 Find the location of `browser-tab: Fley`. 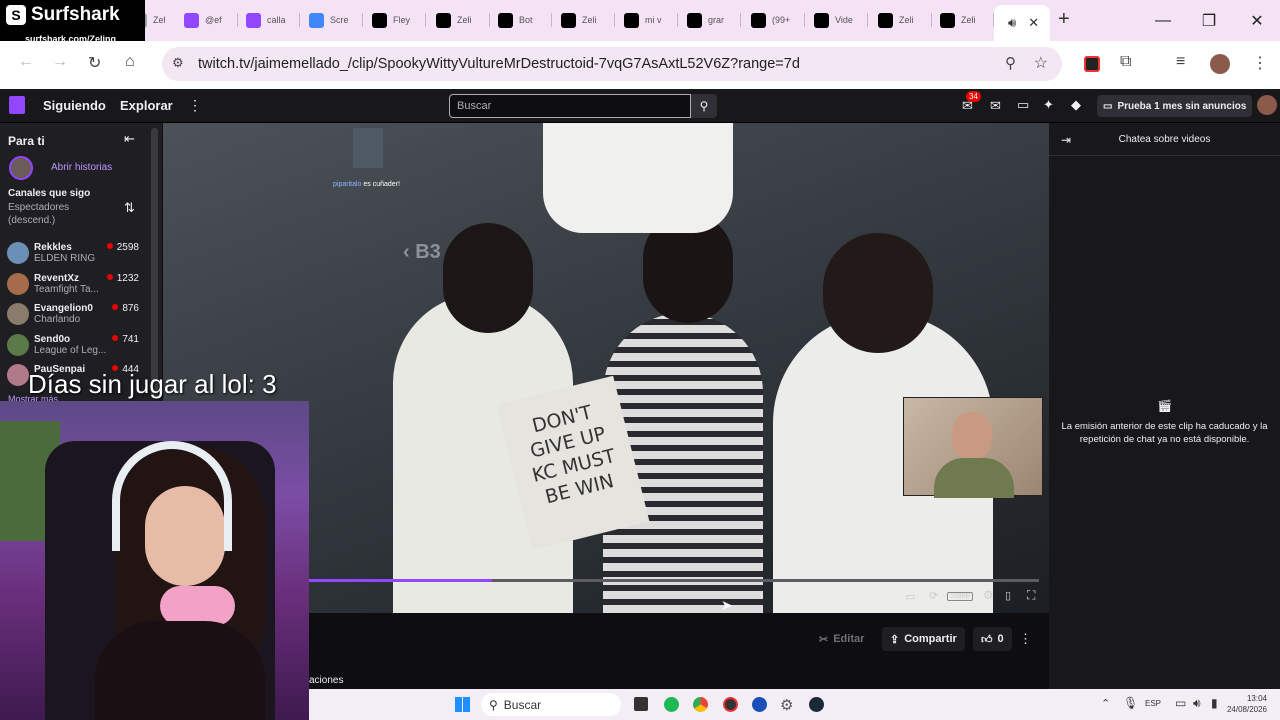

browser-tab: Fley is located at coordinates (396, 20).